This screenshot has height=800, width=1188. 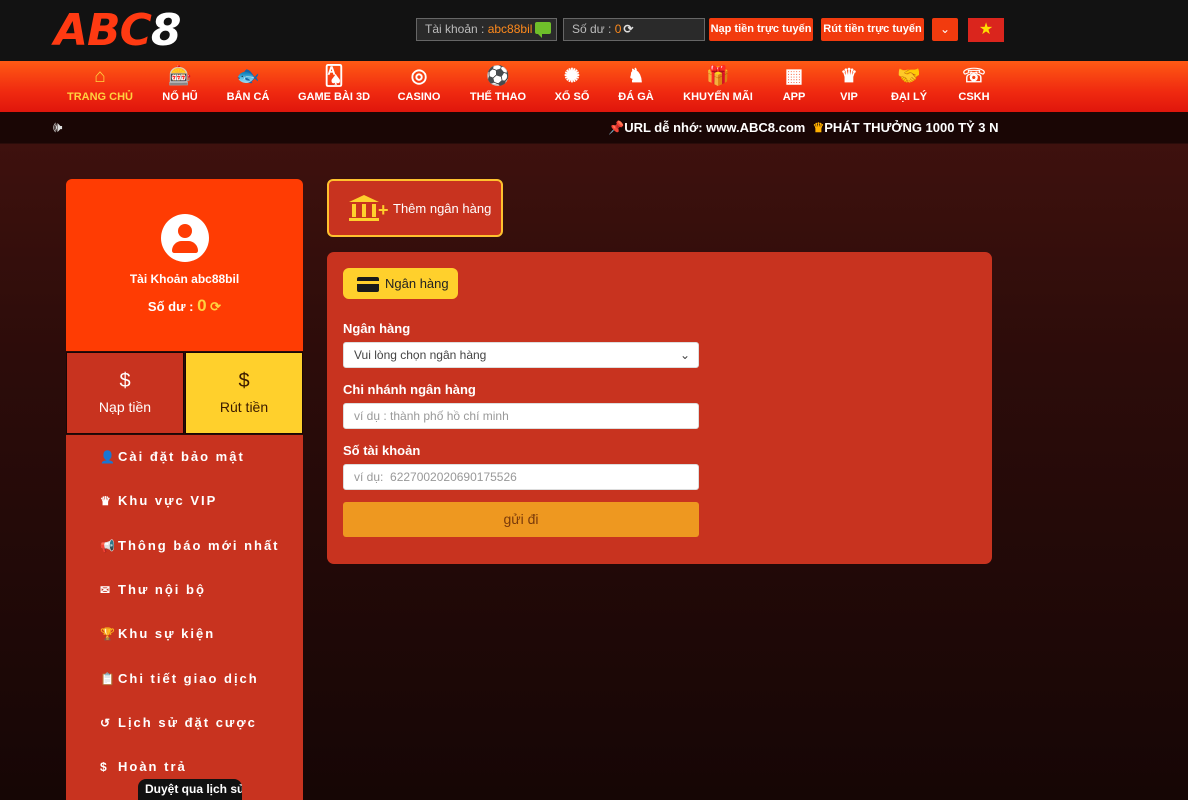 What do you see at coordinates (419, 76) in the screenshot?
I see `chip-icon: ◎` at bounding box center [419, 76].